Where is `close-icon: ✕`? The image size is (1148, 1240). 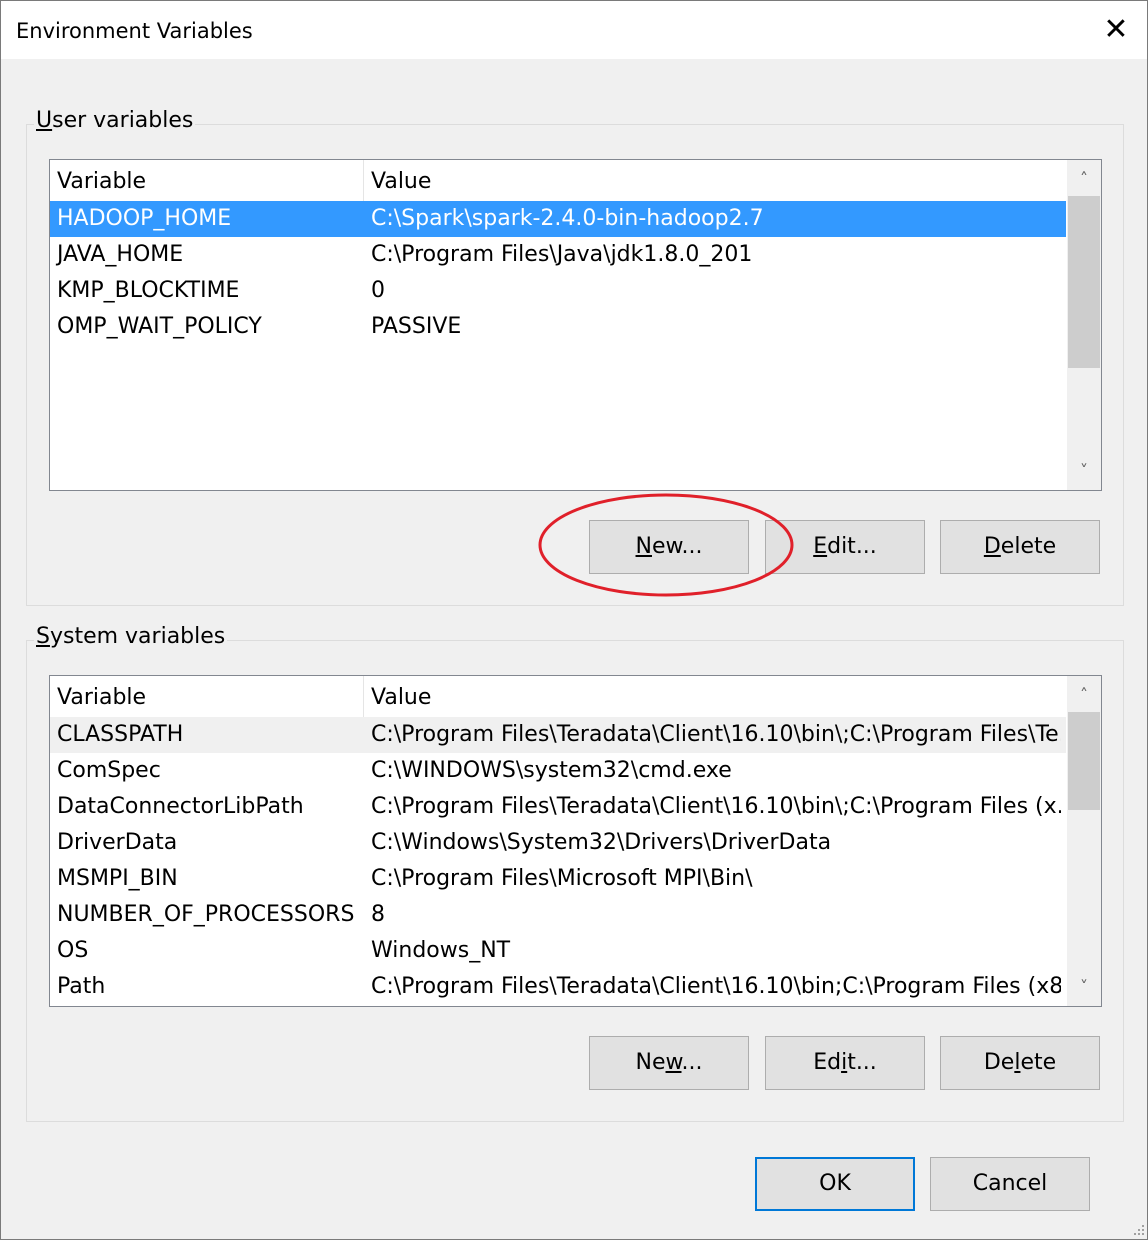 close-icon: ✕ is located at coordinates (1116, 30).